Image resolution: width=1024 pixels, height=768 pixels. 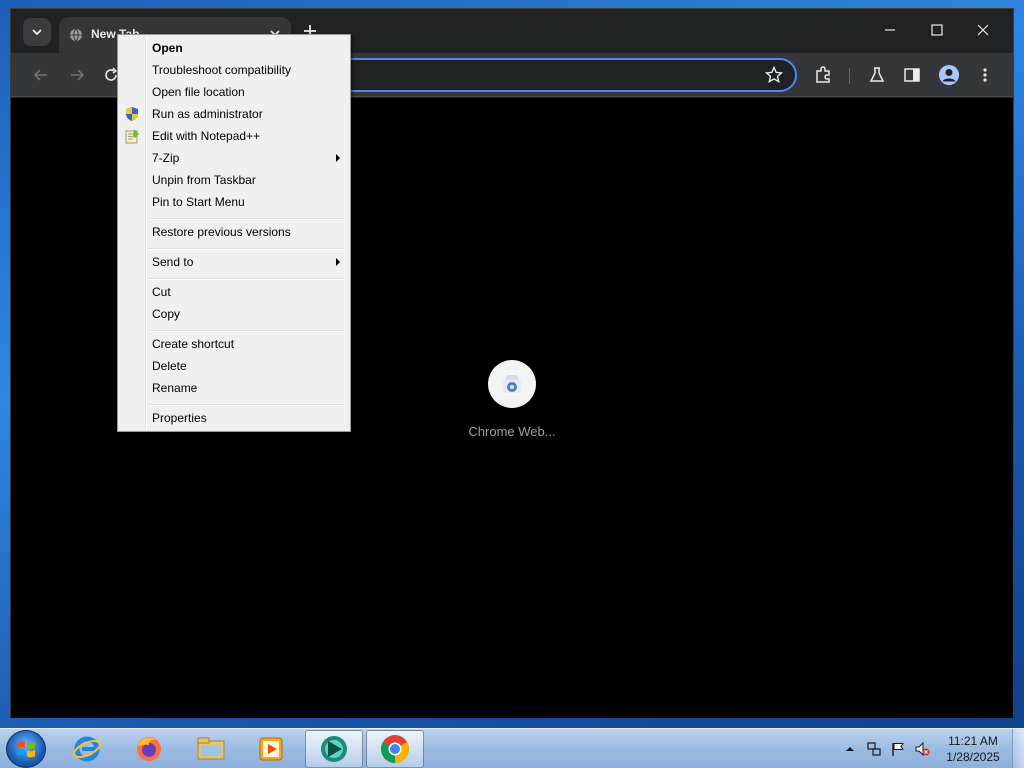 I want to click on menu-item-label: Run as administrator, so click(x=207, y=114).